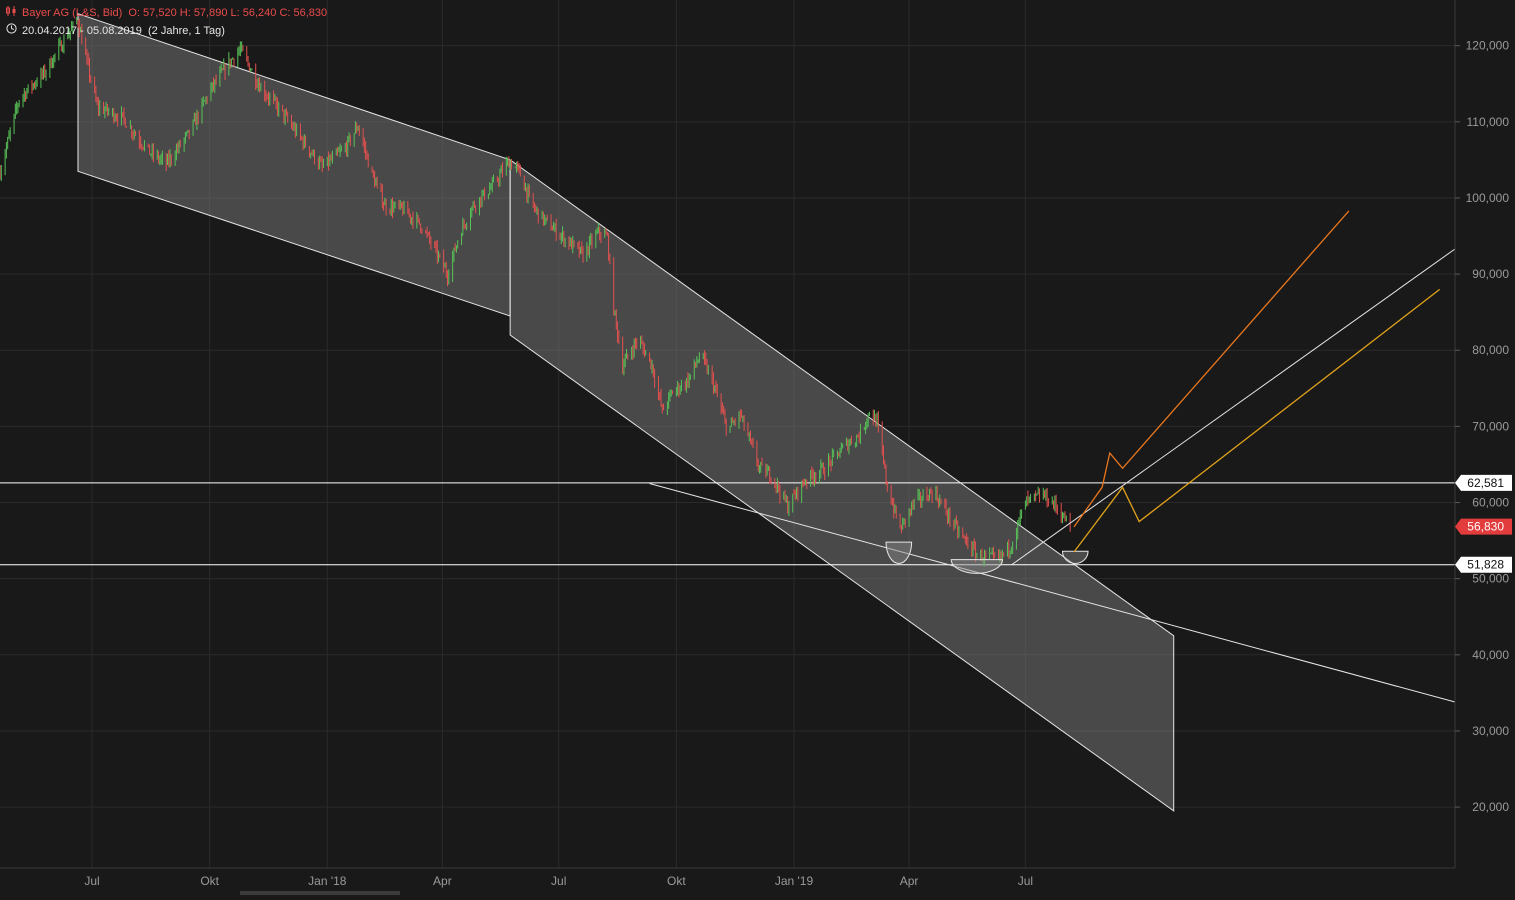 The width and height of the screenshot is (1515, 900). Describe the element at coordinates (228, 13) in the screenshot. I see `ohlc-values: O: 57,520 H: 57,890 L: 56,240 C: 56,830` at that location.